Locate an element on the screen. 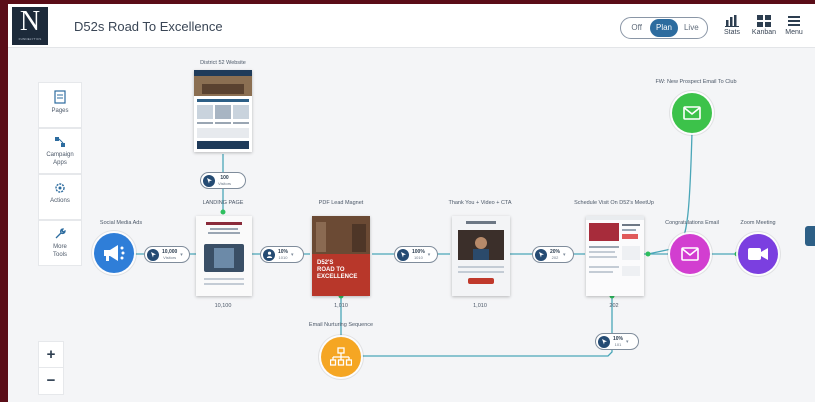 Image resolution: width=815 pixels, height=402 pixels. actions-tool: Actions is located at coordinates (60, 197).